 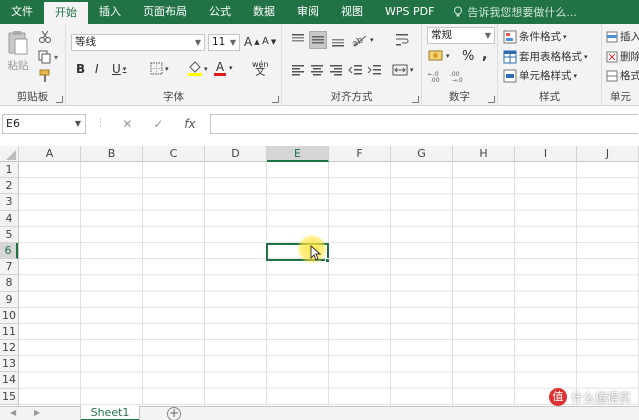 What do you see at coordinates (546, 154) in the screenshot?
I see `column-header-i: I` at bounding box center [546, 154].